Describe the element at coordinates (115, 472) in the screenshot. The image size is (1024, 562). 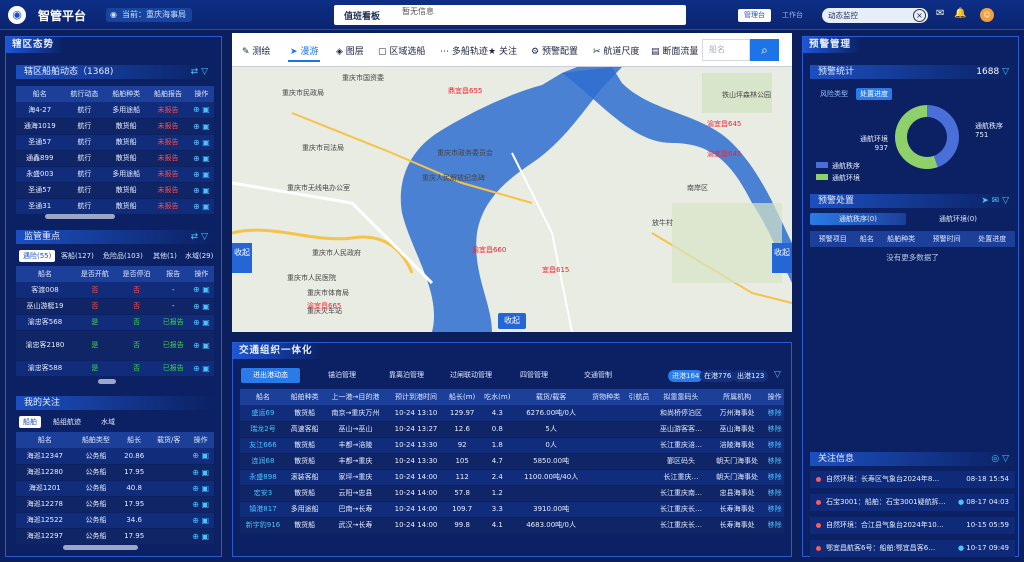
I see `table-row: 海巡12280 公务船 17.95 ⊕ ▣` at that location.